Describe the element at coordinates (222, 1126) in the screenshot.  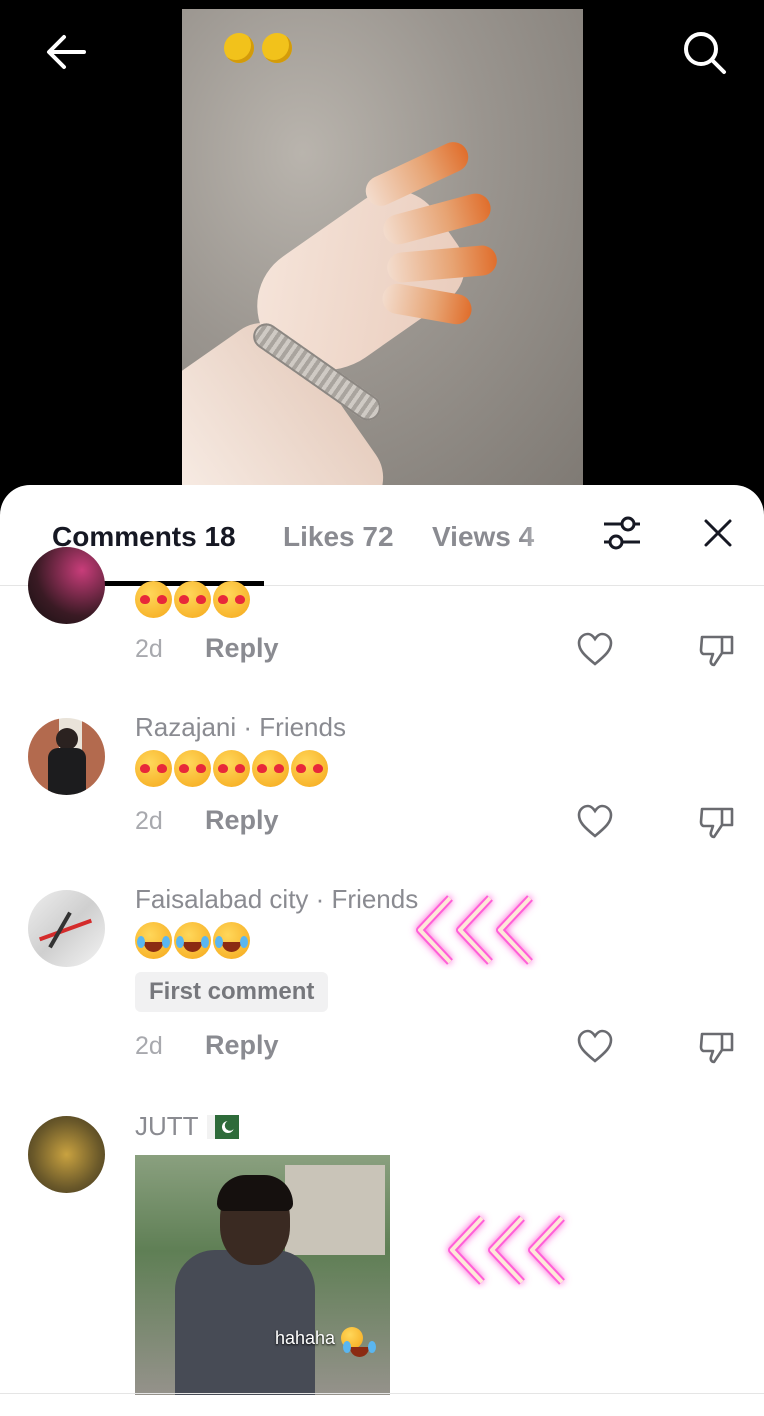
I see `pakistan-flag-icon` at that location.